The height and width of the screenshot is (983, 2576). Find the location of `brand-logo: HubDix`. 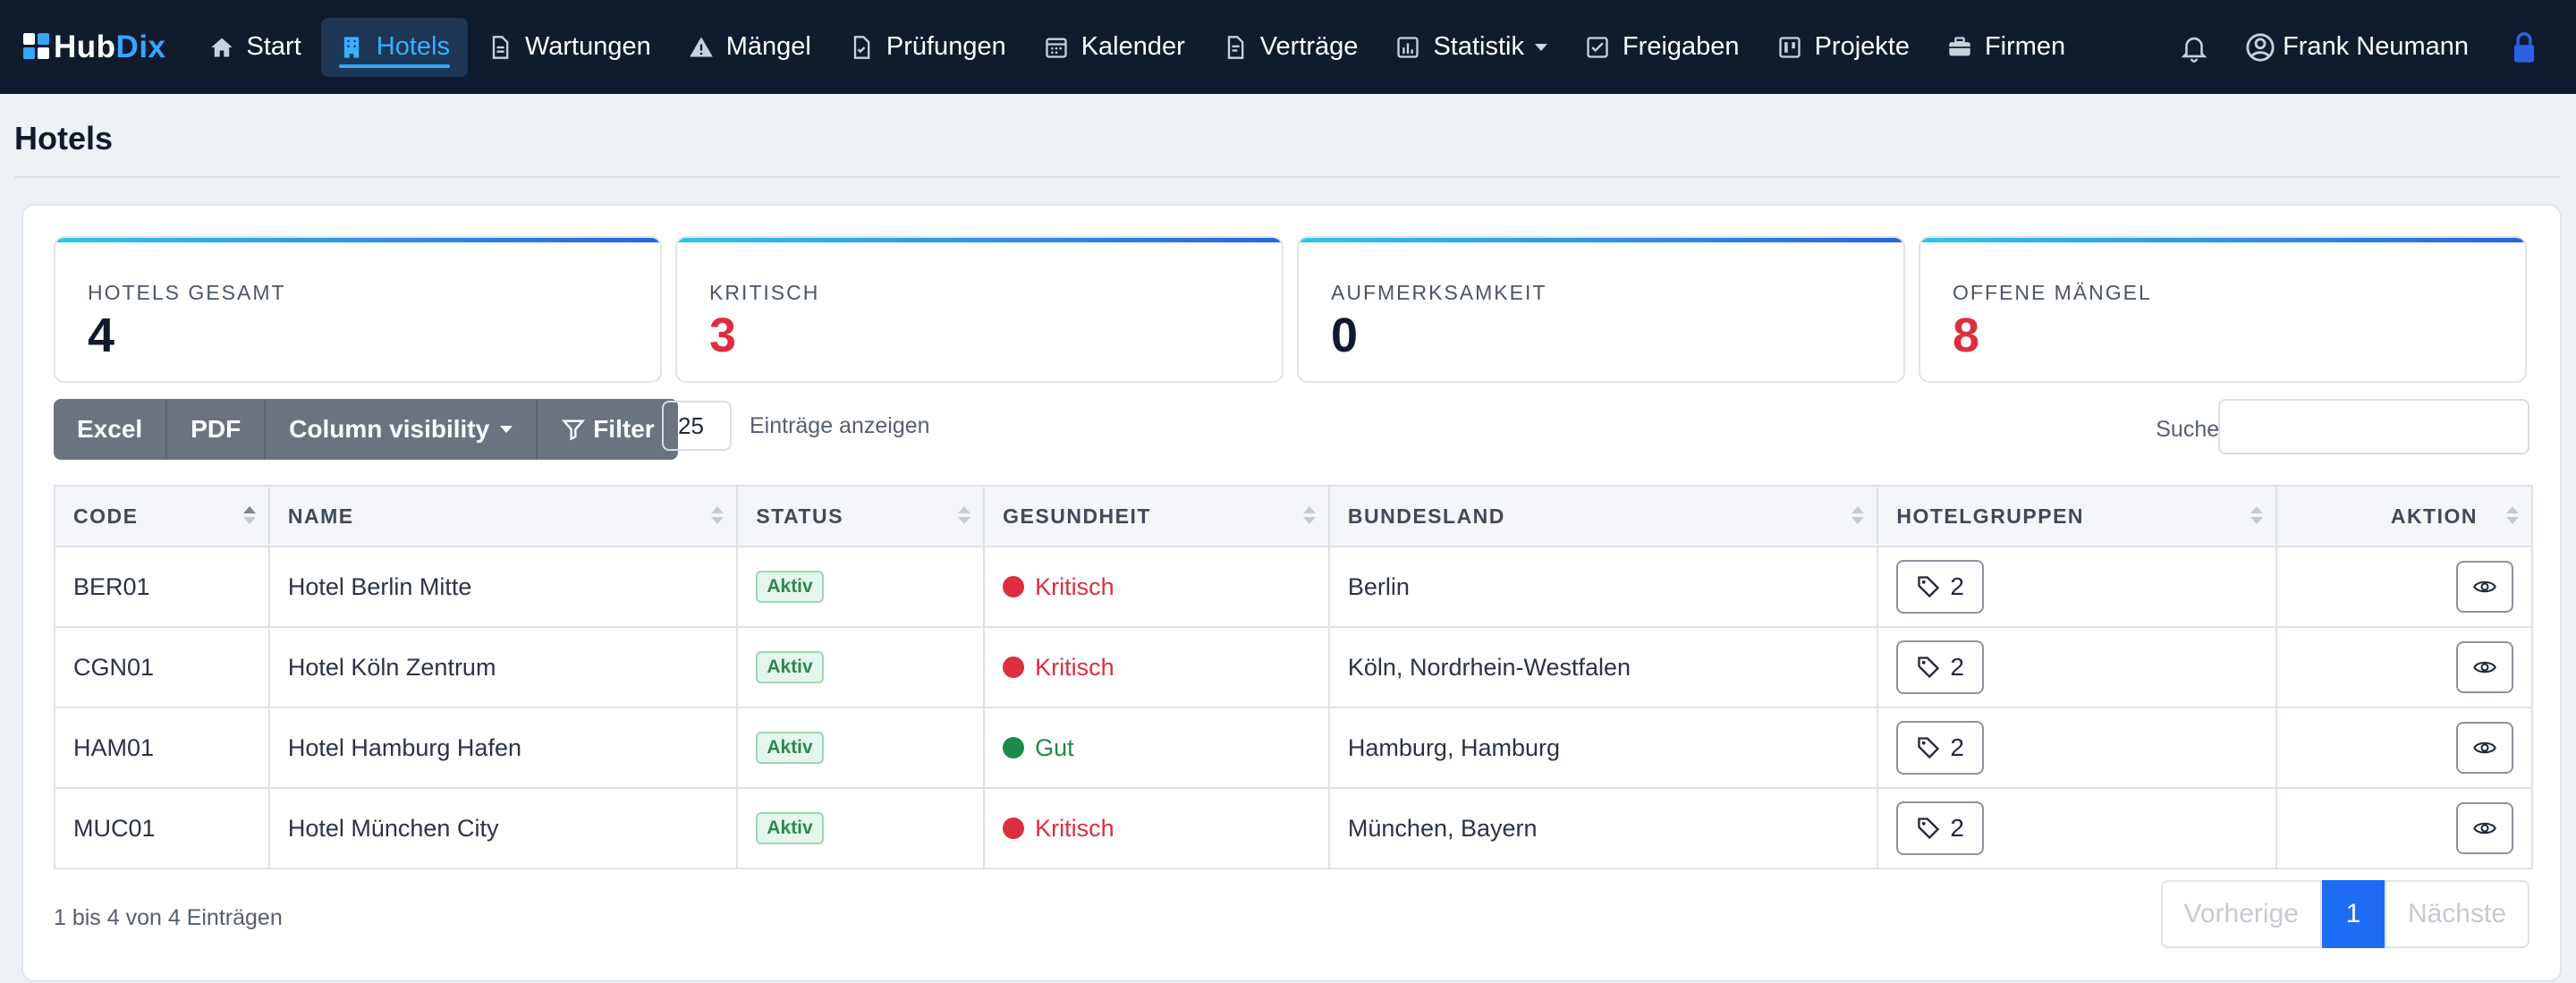

brand-logo: HubDix is located at coordinates (94, 48).